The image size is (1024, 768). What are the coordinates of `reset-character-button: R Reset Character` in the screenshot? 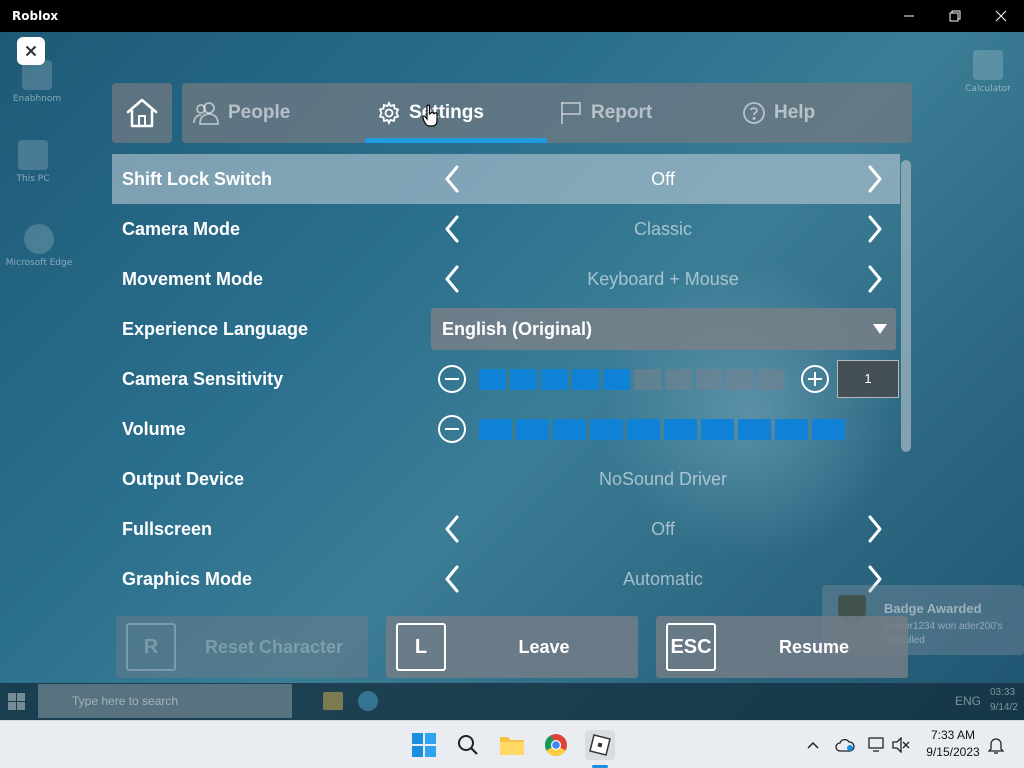 It's located at (242, 647).